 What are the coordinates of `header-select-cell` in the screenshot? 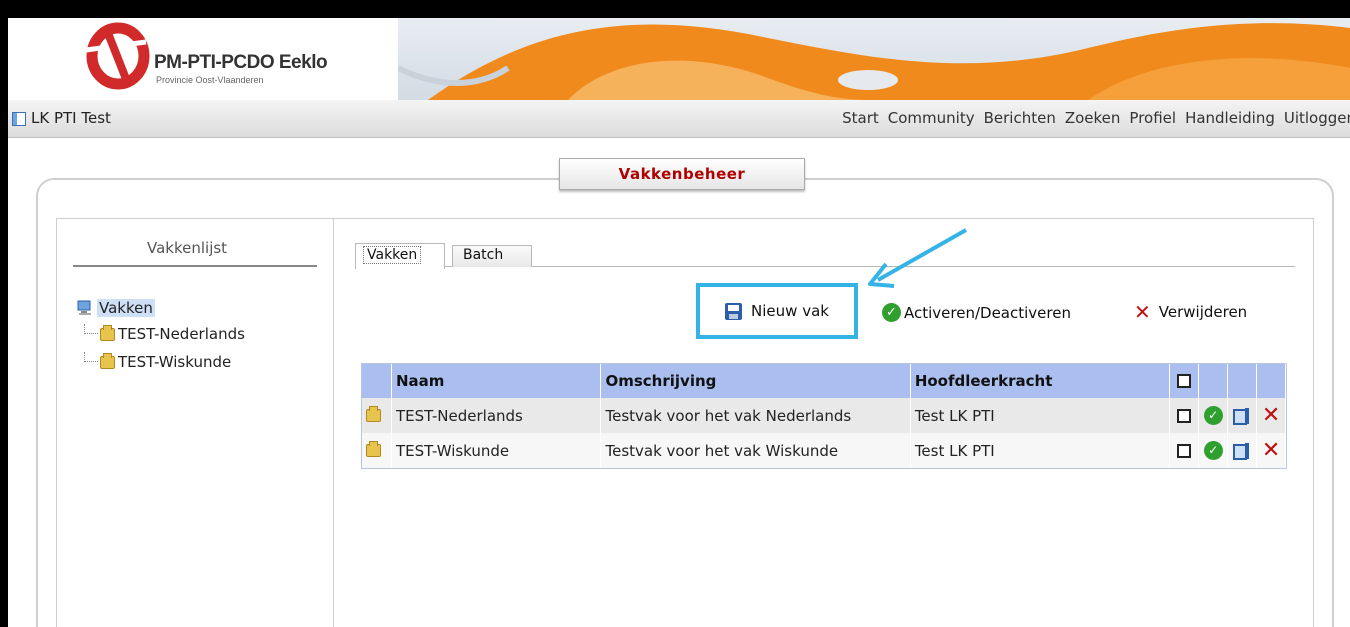 It's located at (1185, 381).